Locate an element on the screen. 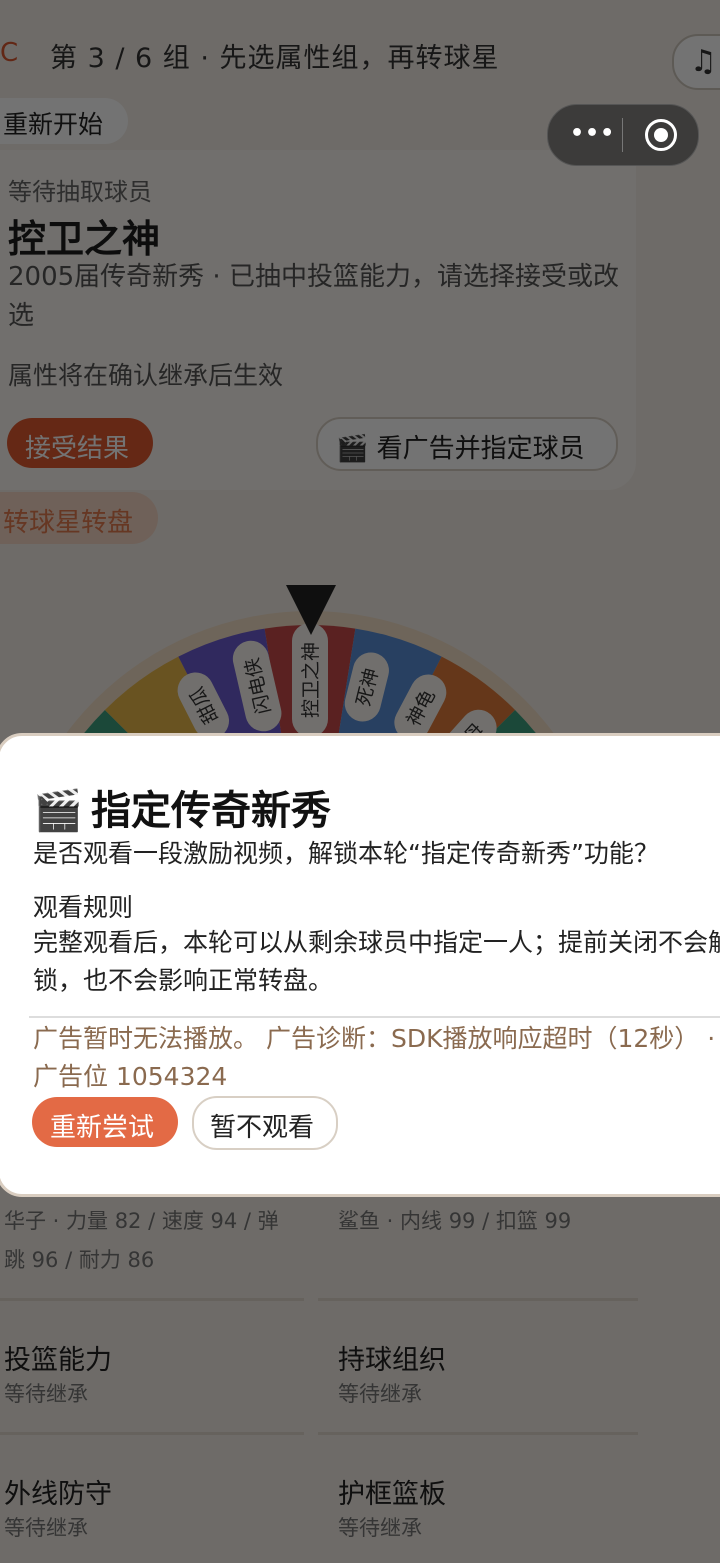 This screenshot has width=720, height=1563. retry-button: 重新尝试 is located at coordinates (105, 1122).